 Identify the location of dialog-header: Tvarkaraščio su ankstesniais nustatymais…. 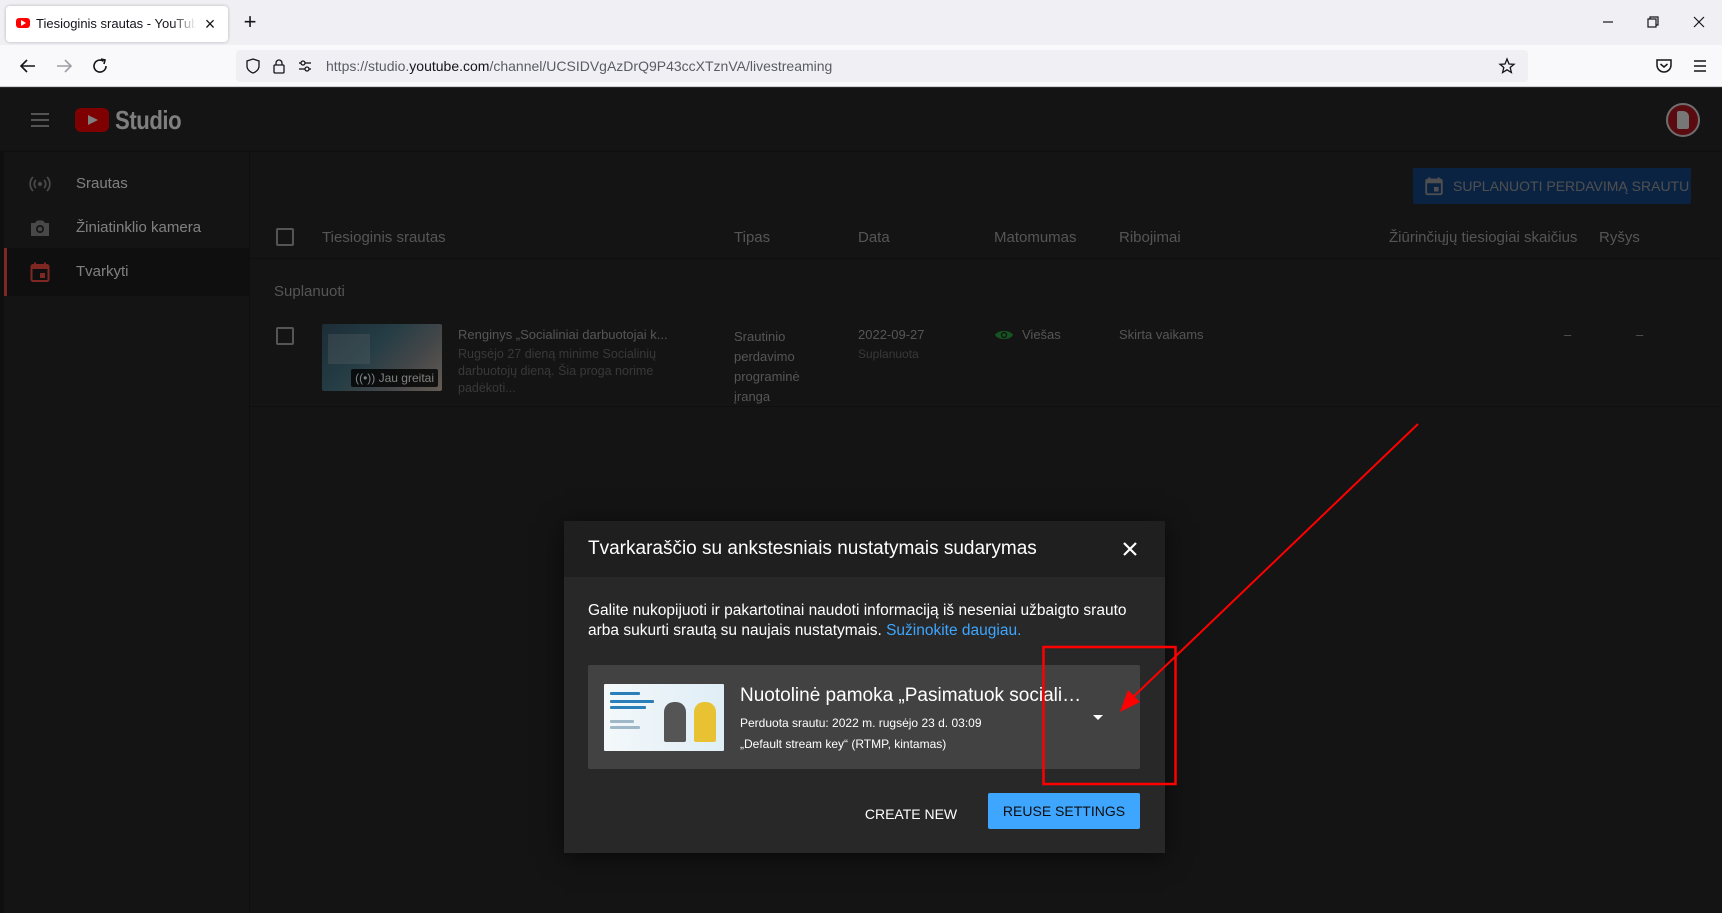
(864, 549).